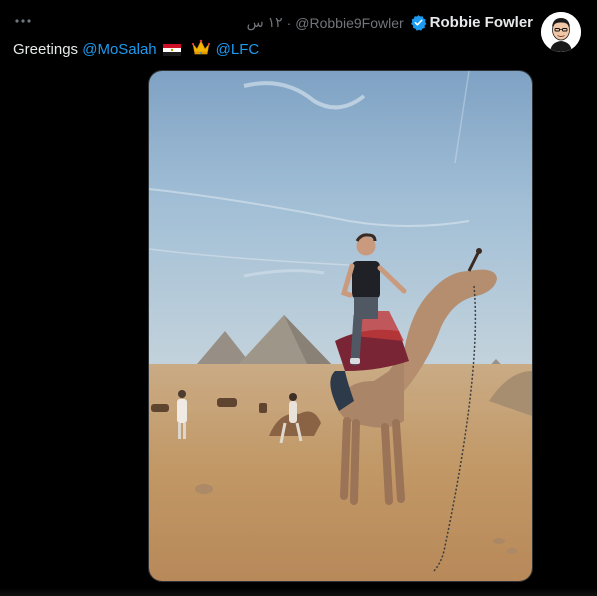 Image resolution: width=597 pixels, height=596 pixels. Describe the element at coordinates (349, 23) in the screenshot. I see `author-handle: @Robbie9Fowler` at that location.